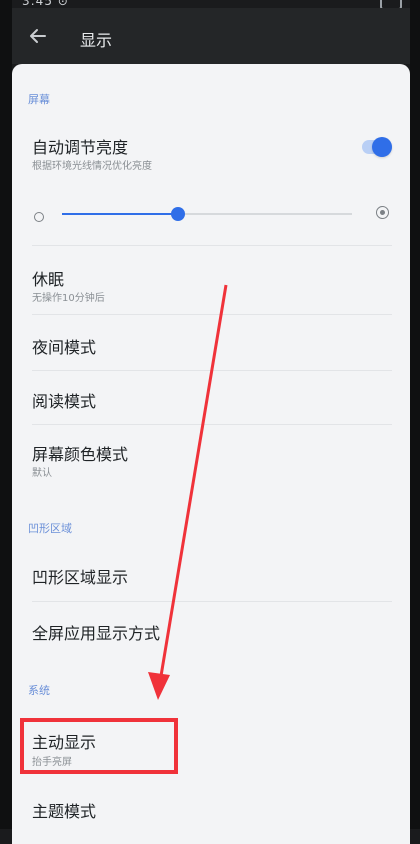  What do you see at coordinates (64, 347) in the screenshot?
I see `night-mode-title: 夜间模式` at bounding box center [64, 347].